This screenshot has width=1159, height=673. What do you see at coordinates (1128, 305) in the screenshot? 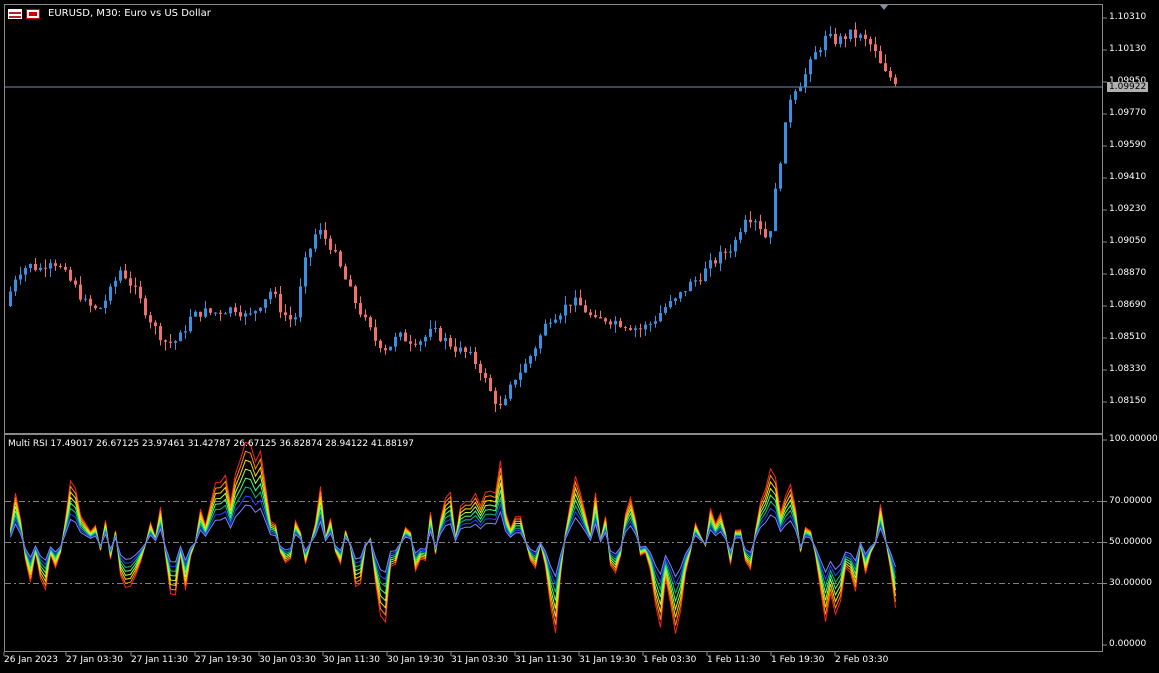
I see `price-tick-label: 1.08690` at bounding box center [1128, 305].